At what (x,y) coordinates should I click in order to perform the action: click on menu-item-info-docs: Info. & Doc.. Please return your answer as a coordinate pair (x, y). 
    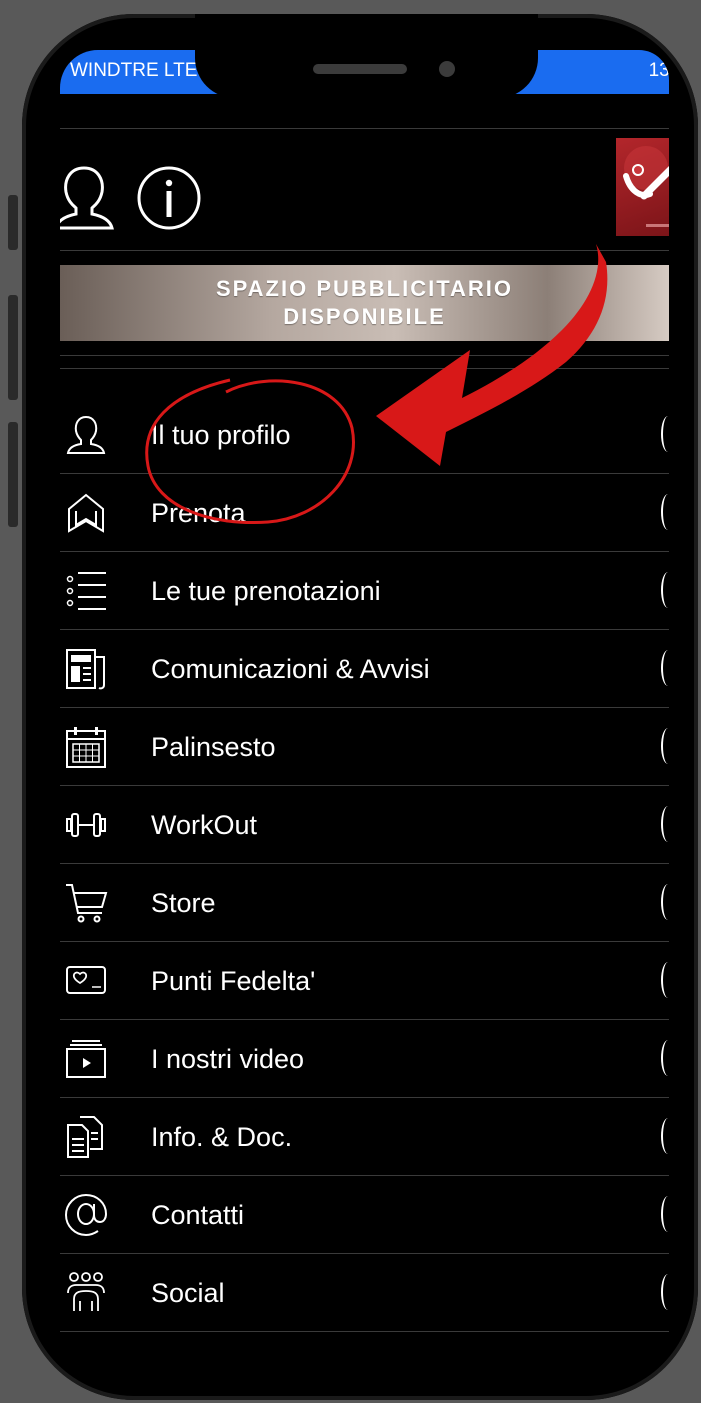
    Looking at the image, I should click on (364, 1137).